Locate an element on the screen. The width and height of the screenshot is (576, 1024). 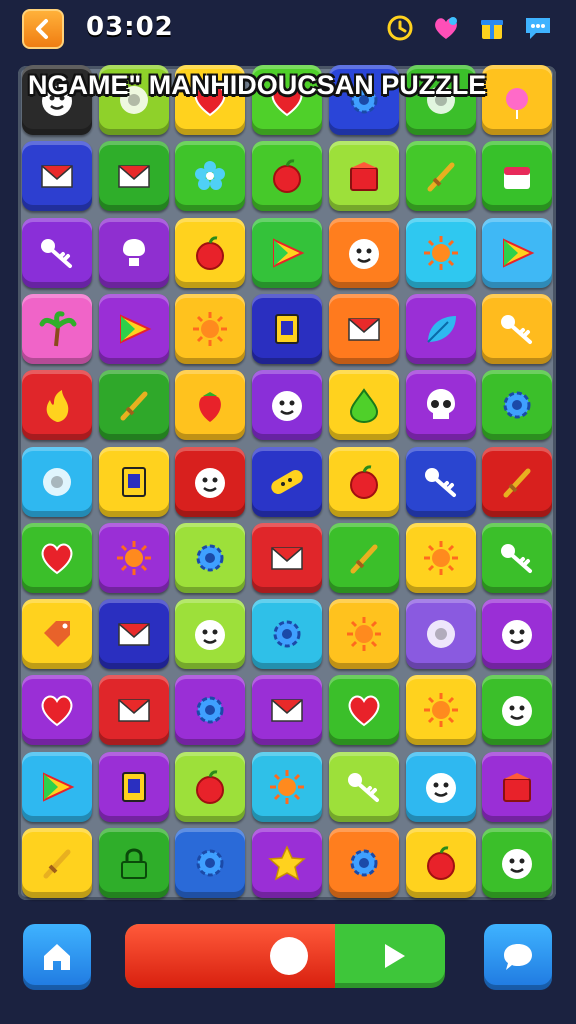
triangle-icon is located at coordinates (135, 329).